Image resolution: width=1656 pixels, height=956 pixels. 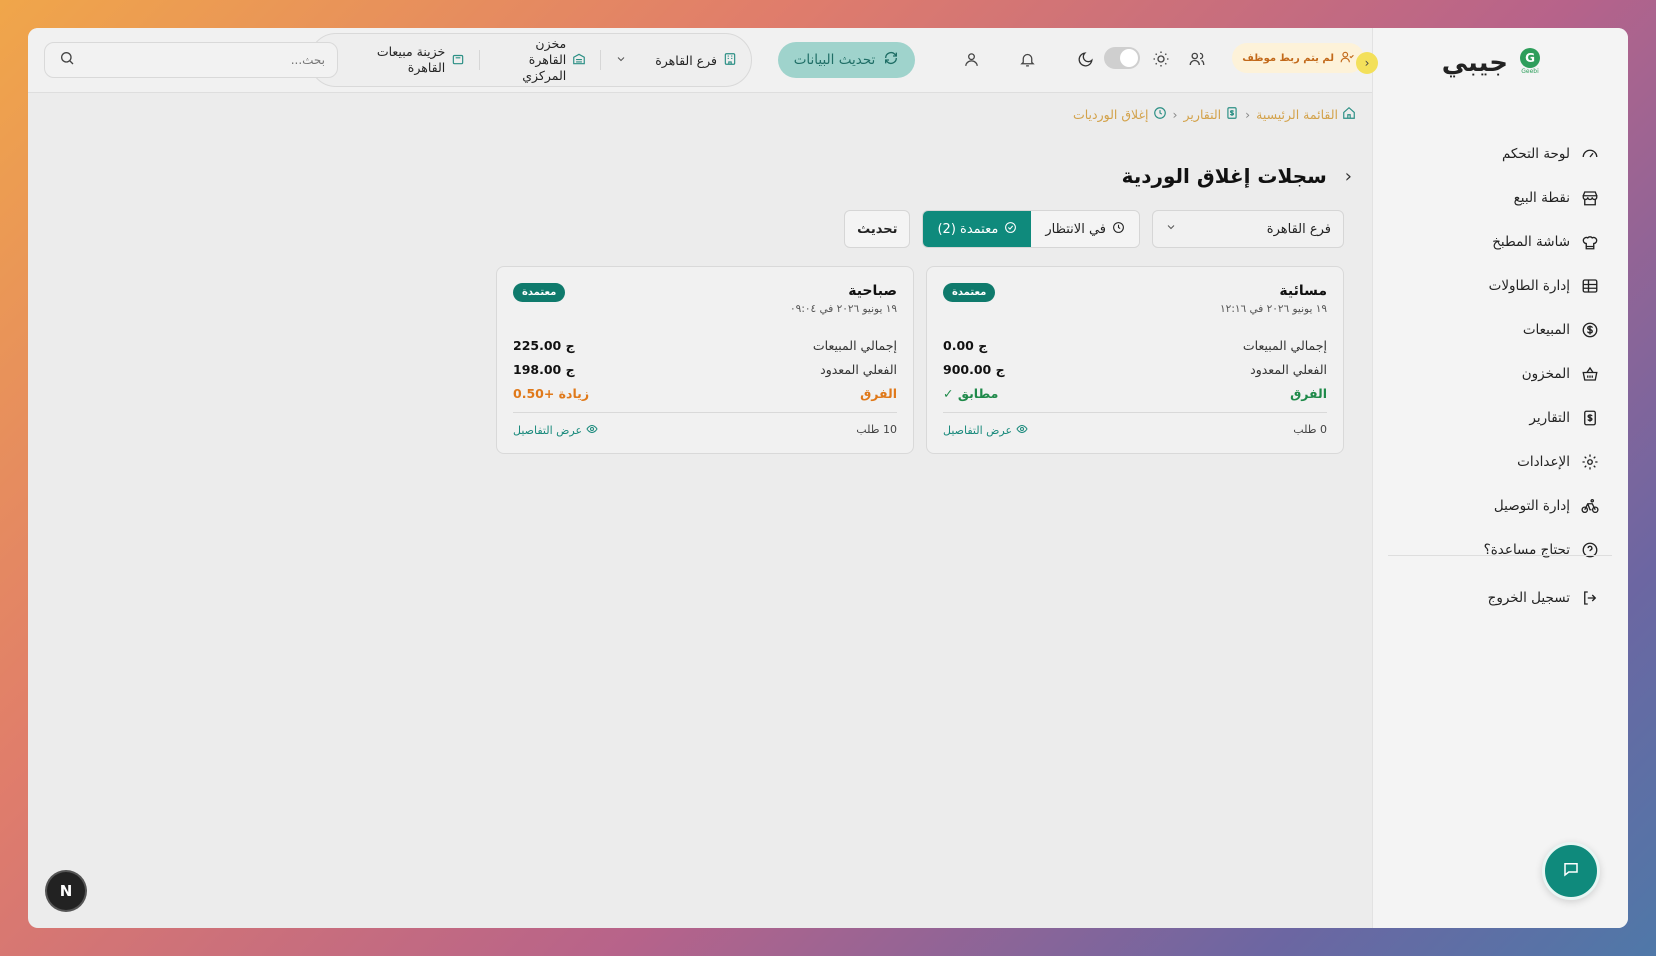 What do you see at coordinates (1529, 286) in the screenshot?
I see `sidebar-item-label: إدارة الطاولات` at bounding box center [1529, 286].